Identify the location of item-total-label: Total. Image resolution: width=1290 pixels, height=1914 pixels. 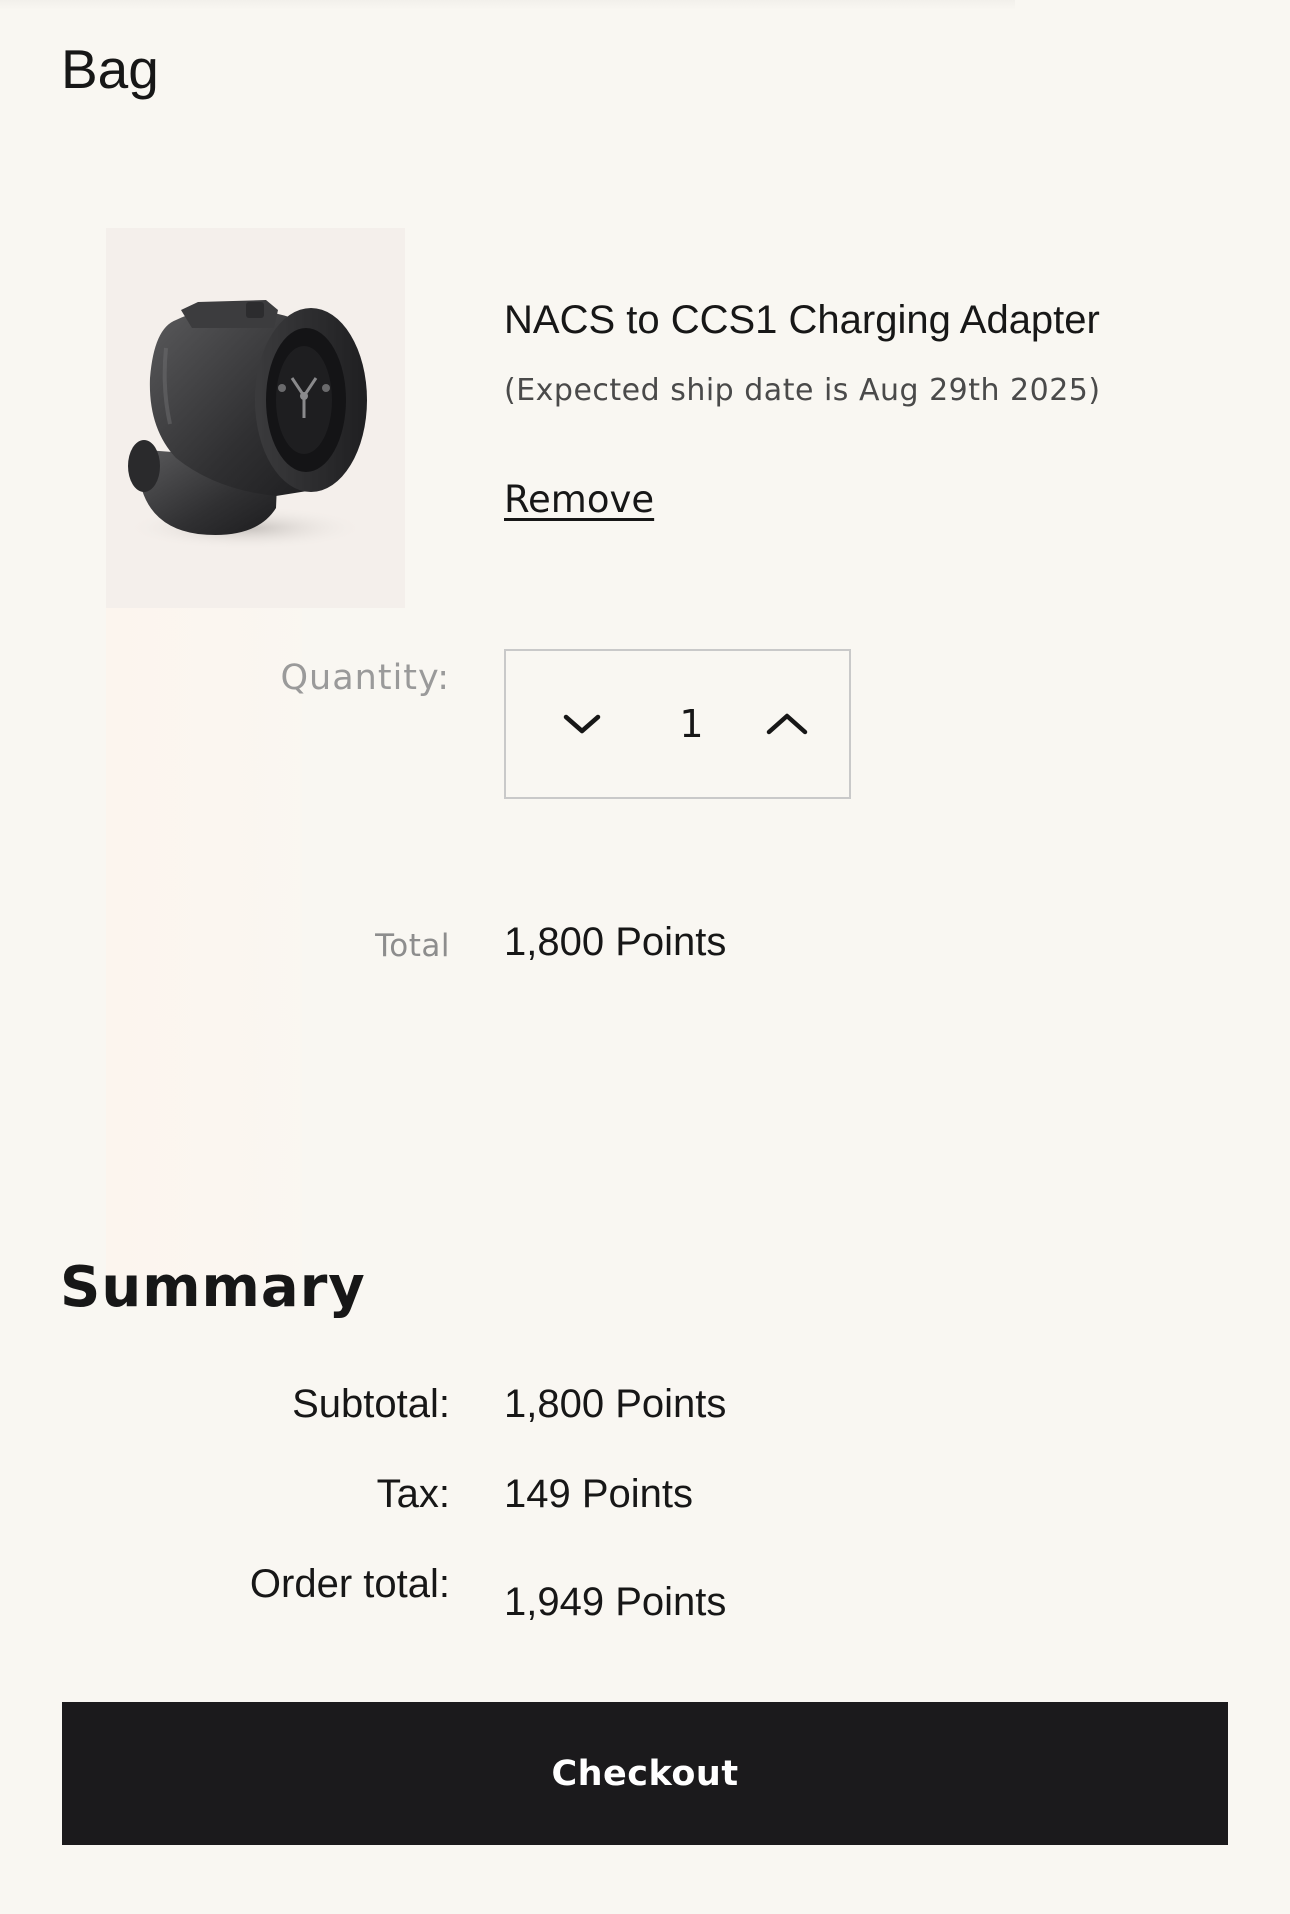
(412, 946).